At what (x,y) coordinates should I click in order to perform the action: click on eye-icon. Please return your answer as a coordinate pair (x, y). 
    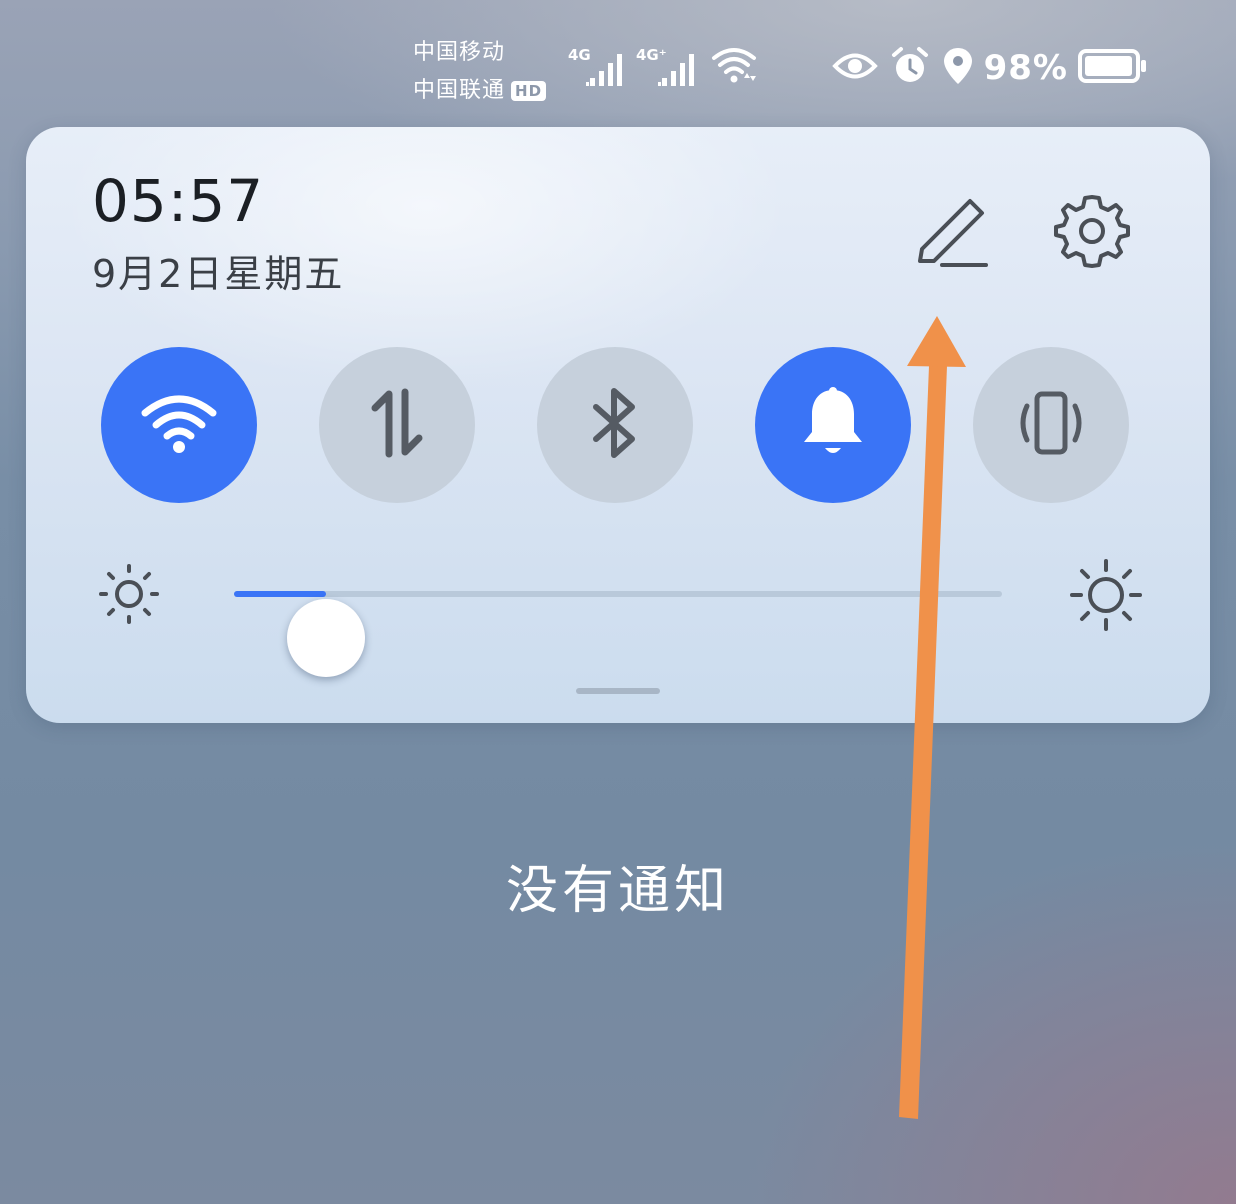
    Looking at the image, I should click on (854, 68).